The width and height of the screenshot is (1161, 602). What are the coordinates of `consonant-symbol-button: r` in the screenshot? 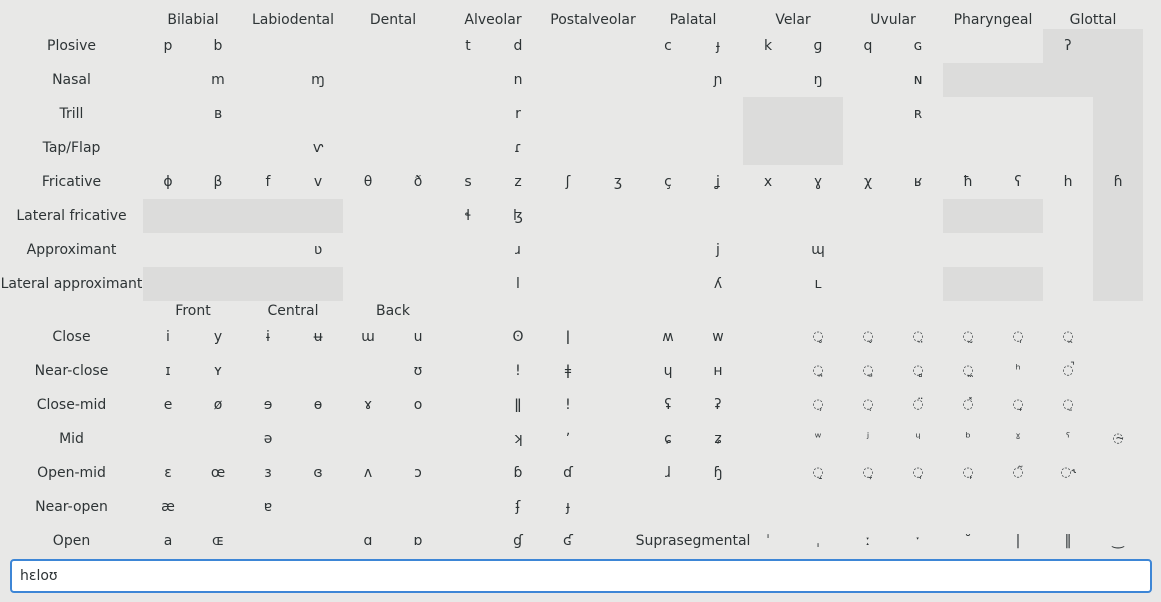 It's located at (518, 114).